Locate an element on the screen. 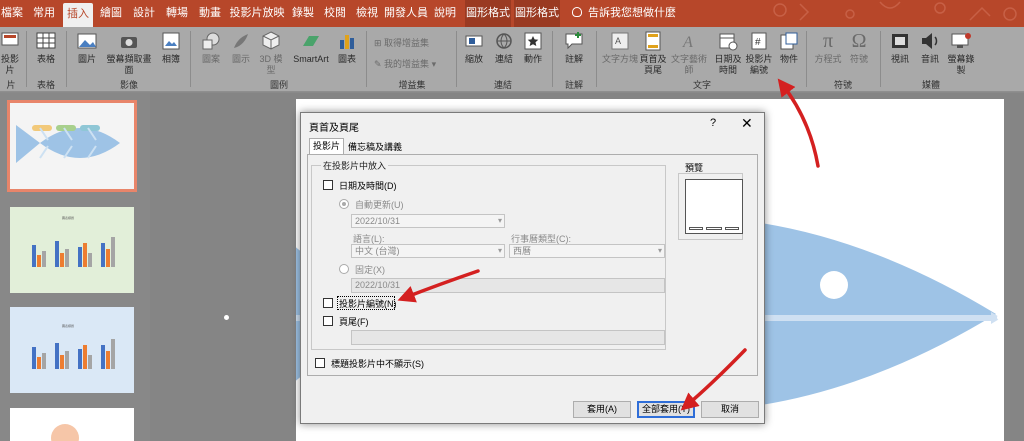 This screenshot has width=1024, height=441. arrow-to-slide-number-ribbon is located at coordinates (798, 123).